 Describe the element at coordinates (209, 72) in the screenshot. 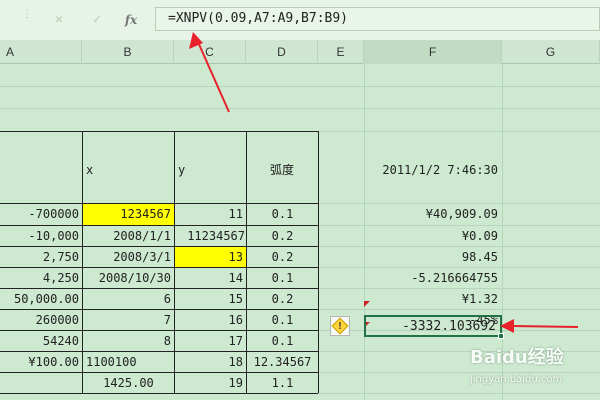

I see `arrow-to-formula` at that location.